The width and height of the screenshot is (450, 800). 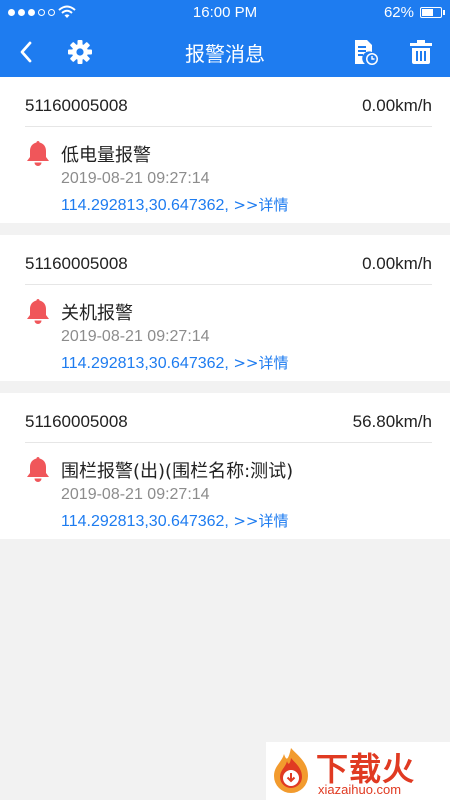 I want to click on alarm-title: 低电量报警, so click(x=106, y=155).